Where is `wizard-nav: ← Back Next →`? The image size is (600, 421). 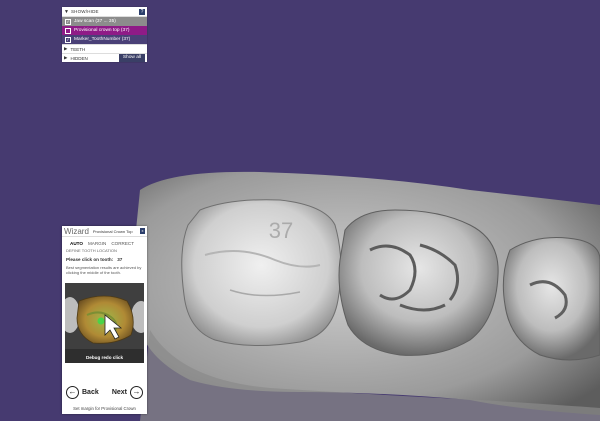 wizard-nav: ← Back Next → is located at coordinates (104, 392).